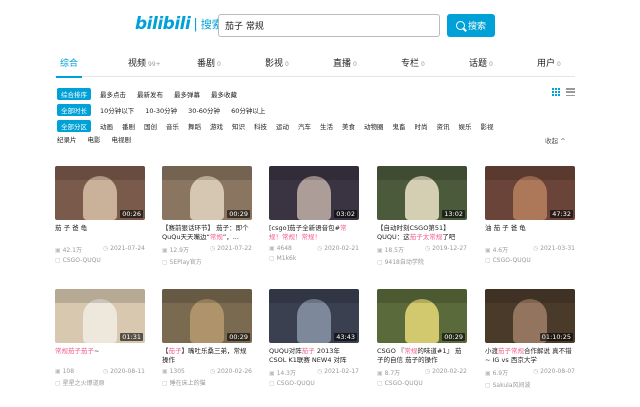 The width and height of the screenshot is (640, 407). I want to click on tab-bangumi: 番剧 0, so click(209, 62).